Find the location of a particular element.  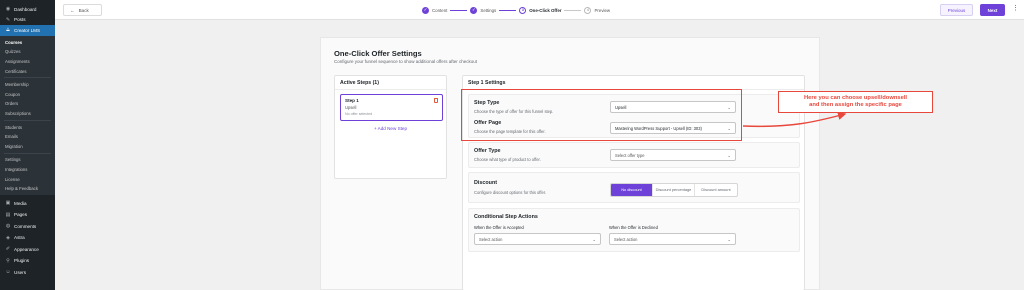

step-type-select: Upsell ⌄ is located at coordinates (673, 107).